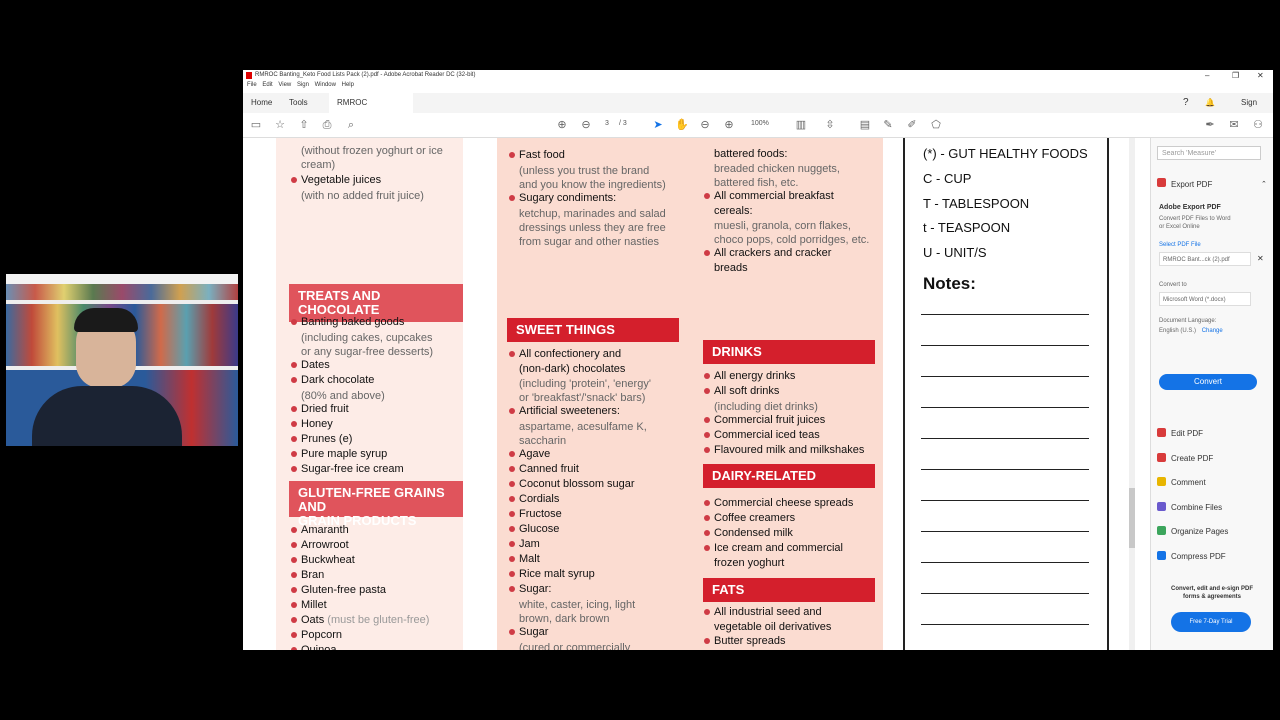 This screenshot has width=1280, height=720. I want to click on save-icon: ▭, so click(256, 125).